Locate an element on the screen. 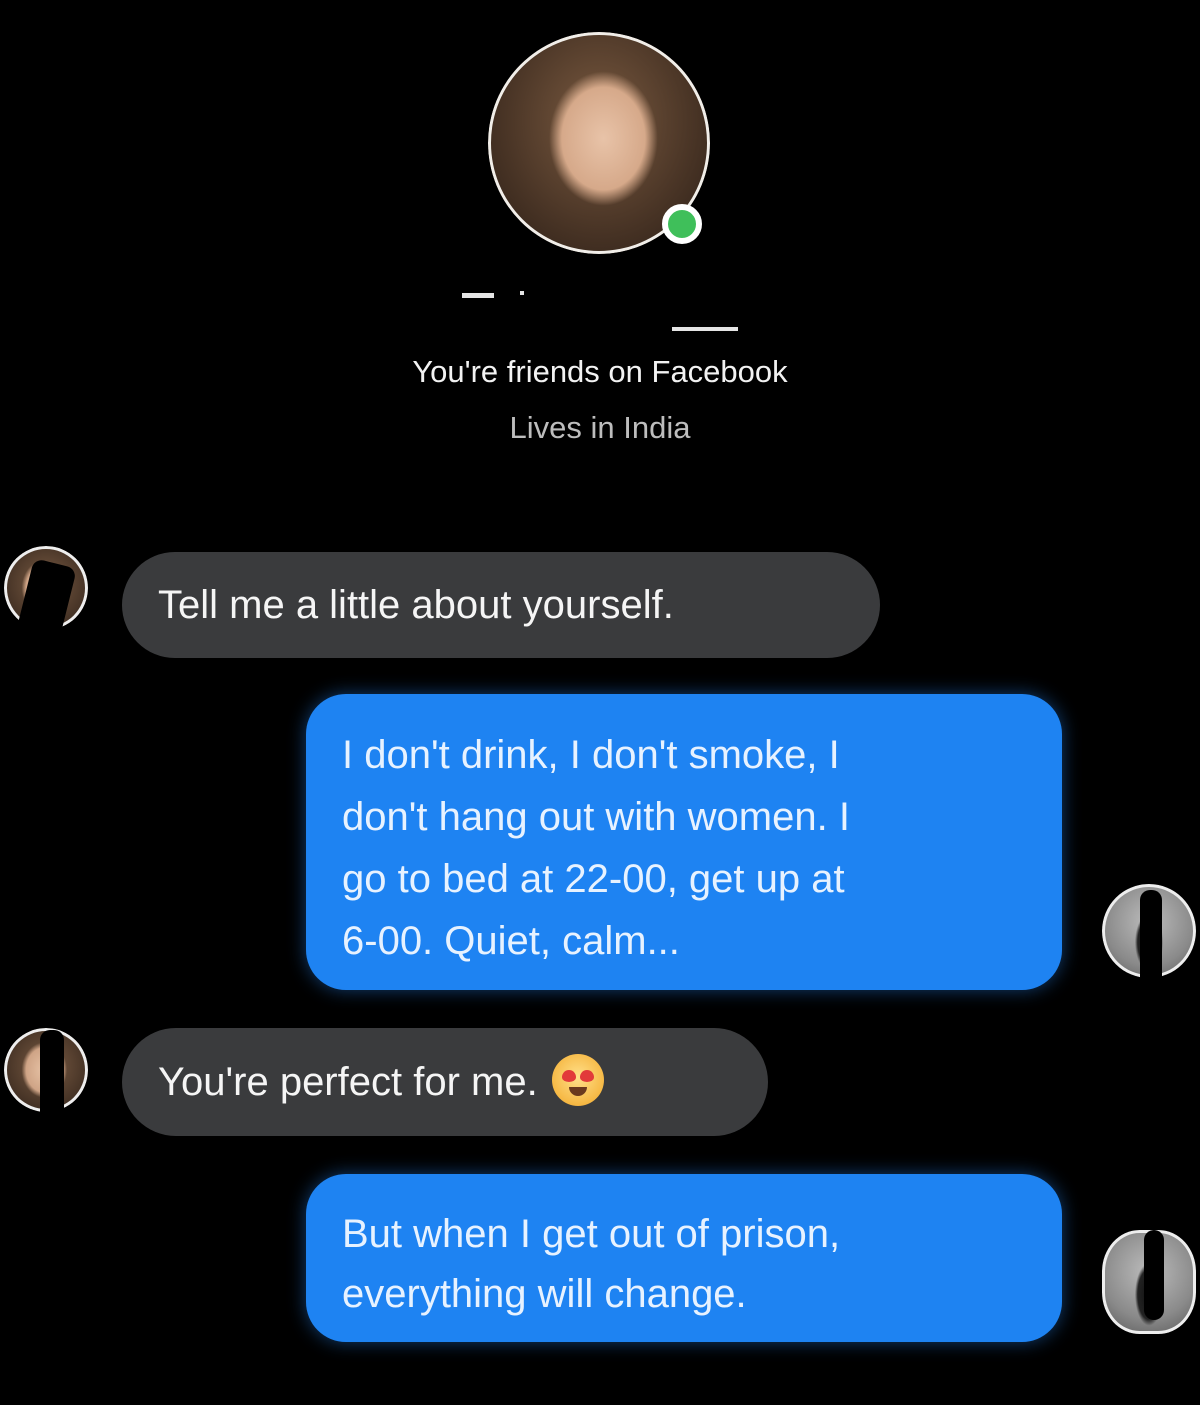  heart-eyes-emoji-icon is located at coordinates (577, 1080).